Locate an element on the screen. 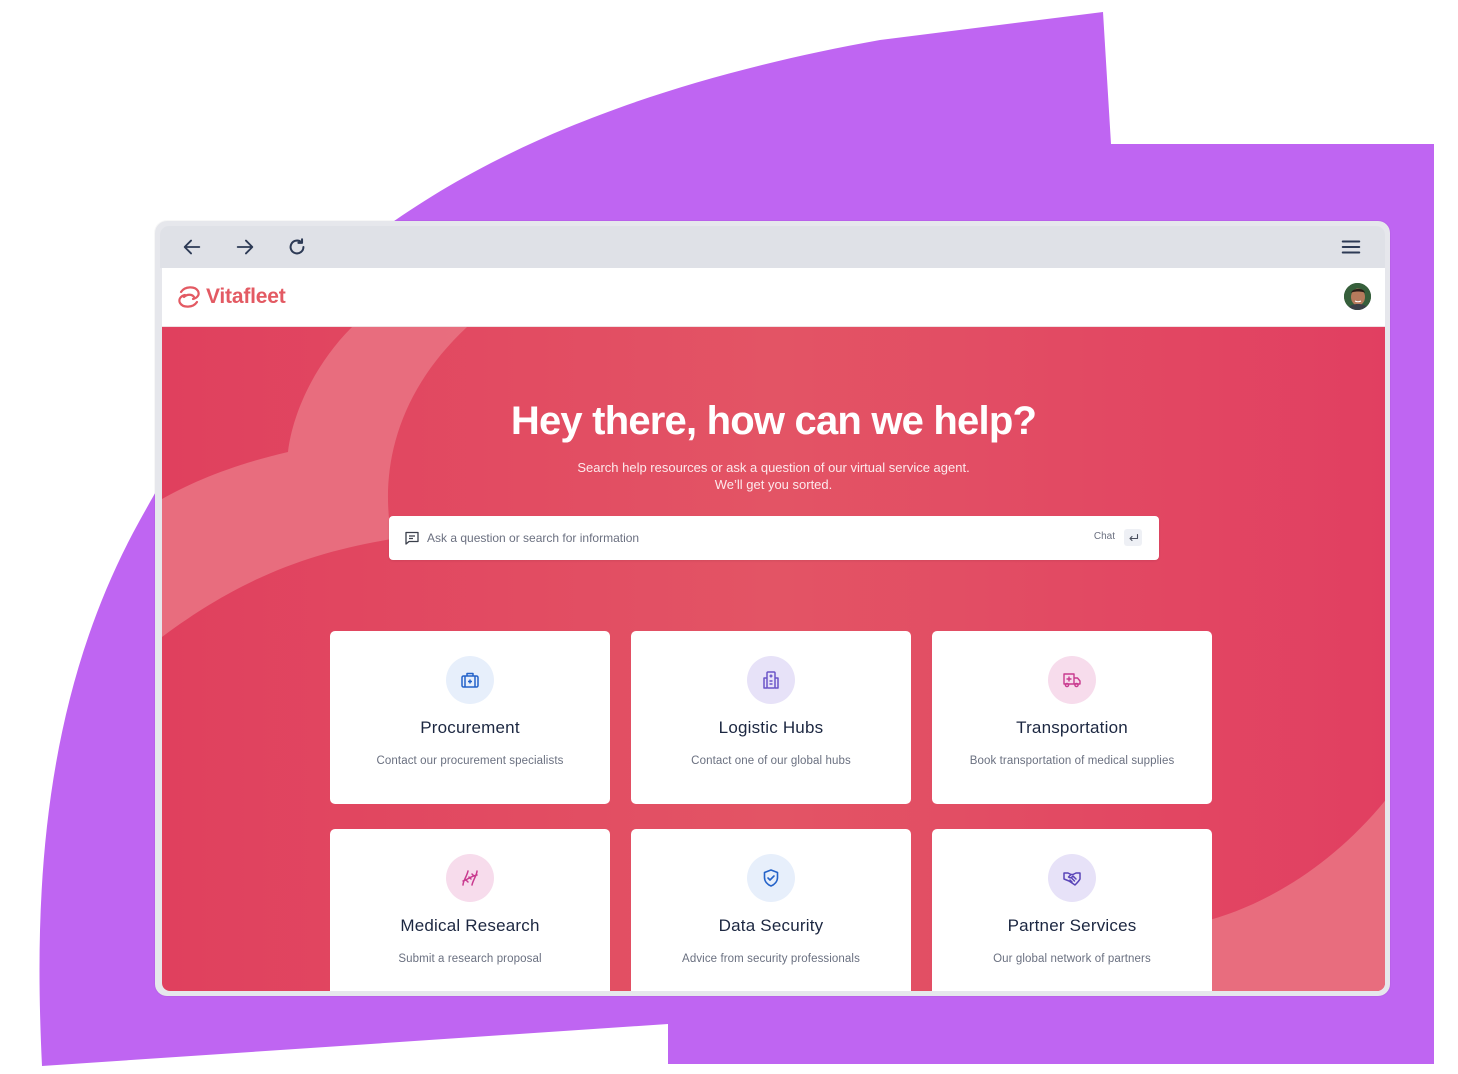  avatar-photo-icon is located at coordinates (1357, 296).